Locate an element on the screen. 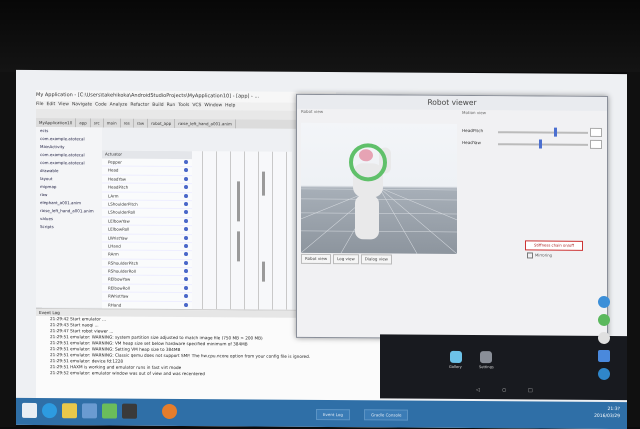 Image resolution: width=640 pixels, height=429 pixels. store-icon is located at coordinates (89, 411).